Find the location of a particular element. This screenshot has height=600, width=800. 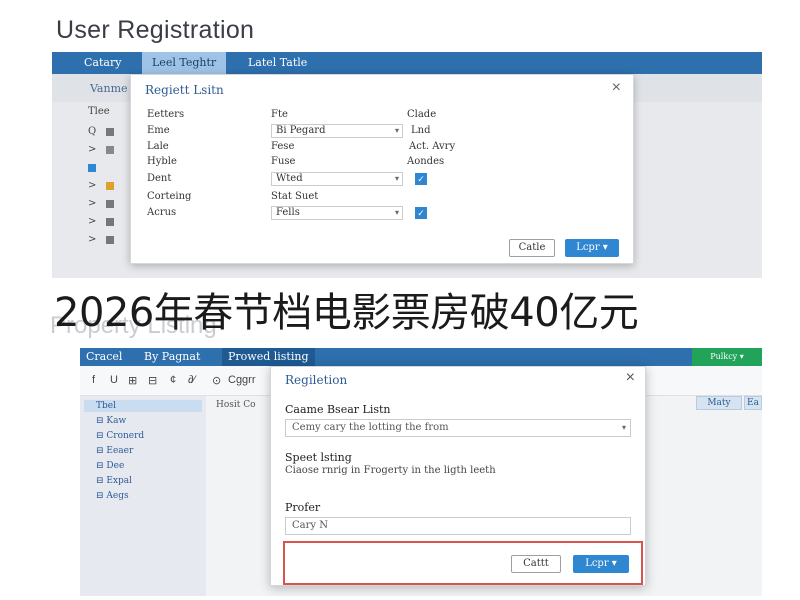

field-text: Fese is located at coordinates (283, 146).